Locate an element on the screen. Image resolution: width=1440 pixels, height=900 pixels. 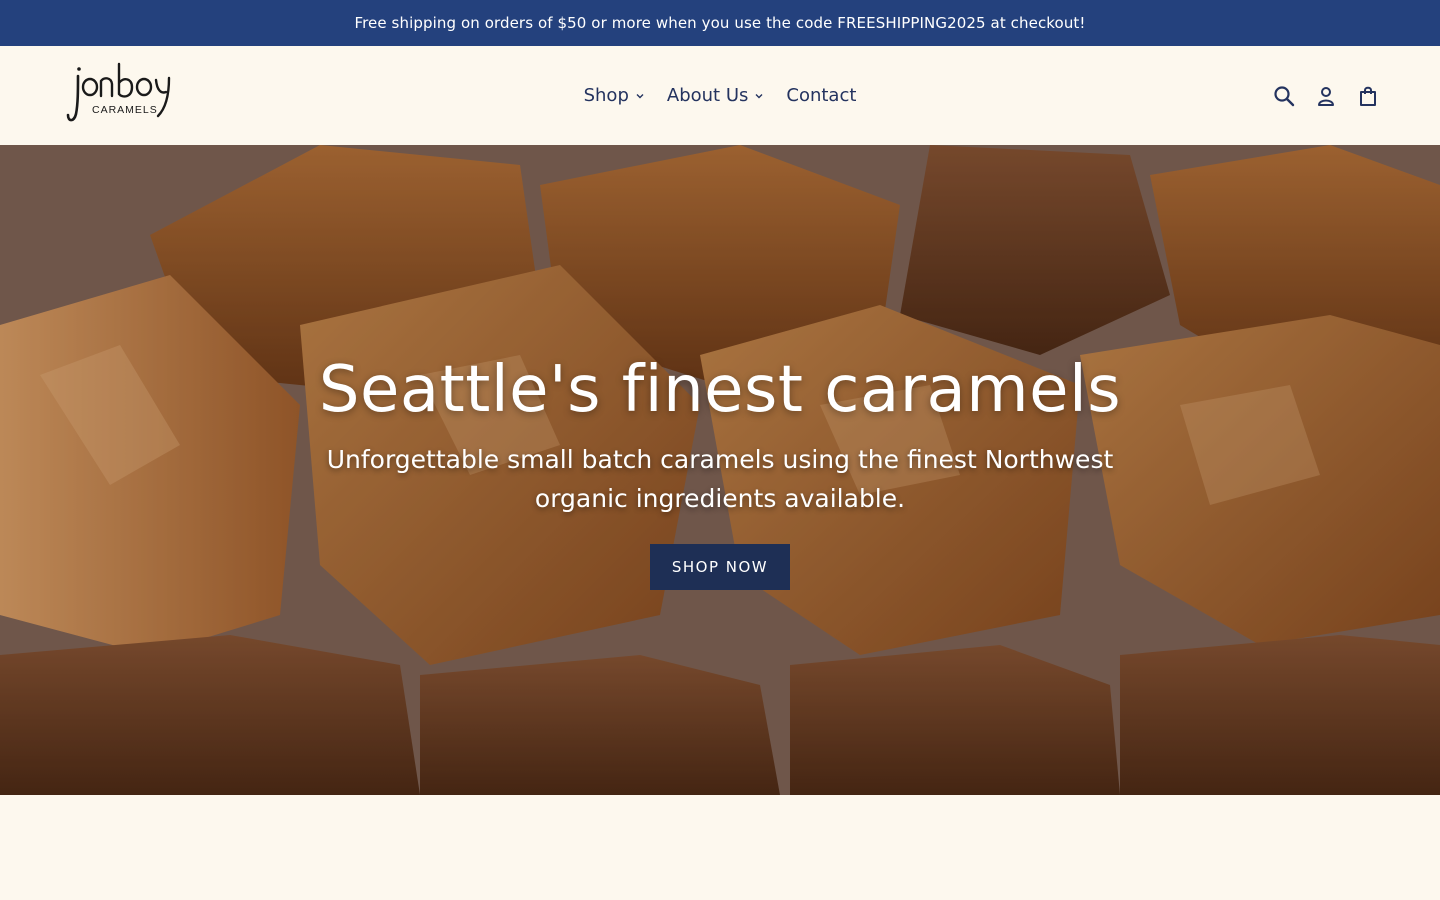
nav-shop: Shop is located at coordinates (614, 95).